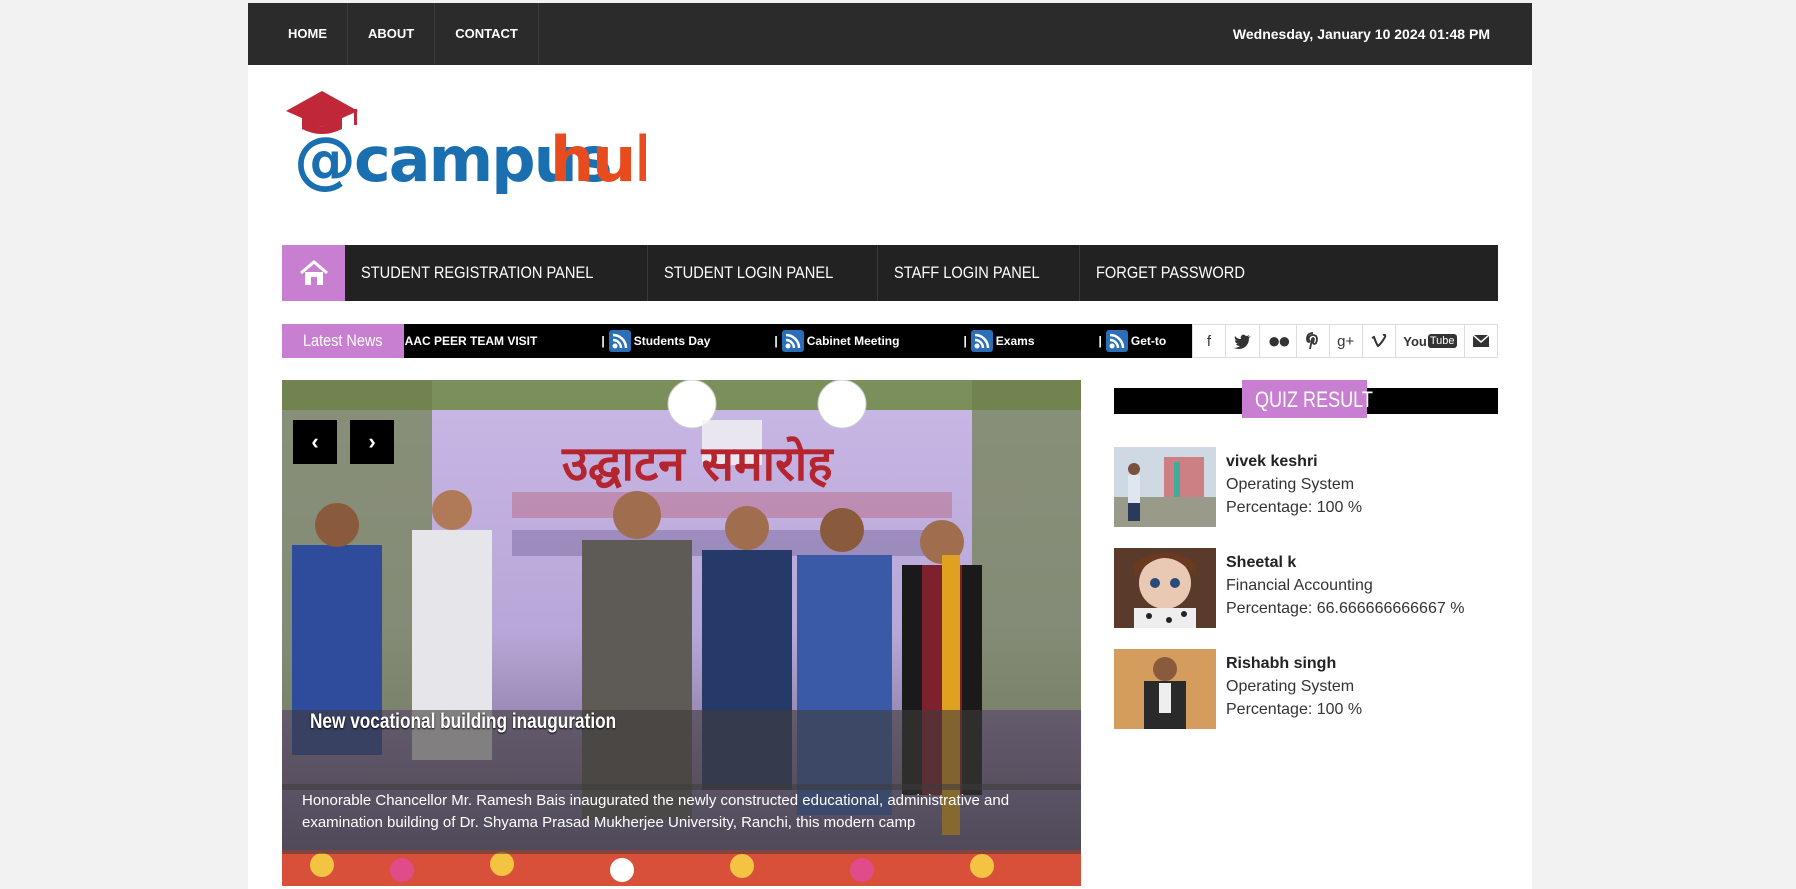  What do you see at coordinates (1243, 341) in the screenshot?
I see `twitter-icon` at bounding box center [1243, 341].